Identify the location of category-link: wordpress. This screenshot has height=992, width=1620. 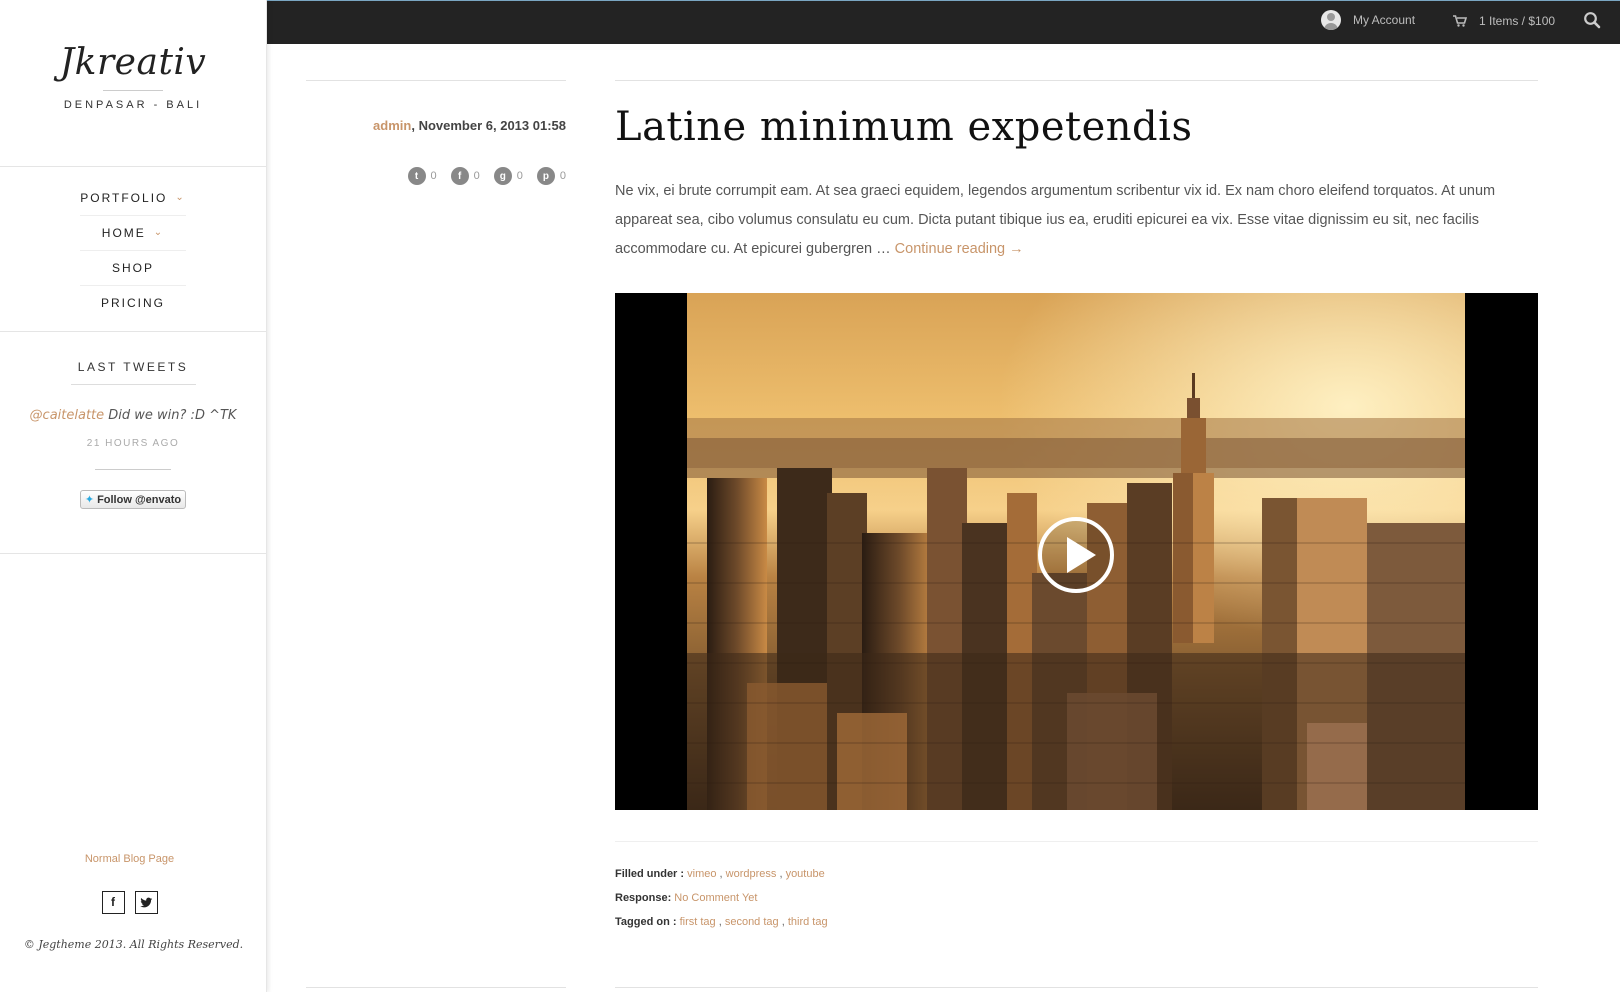
(751, 874).